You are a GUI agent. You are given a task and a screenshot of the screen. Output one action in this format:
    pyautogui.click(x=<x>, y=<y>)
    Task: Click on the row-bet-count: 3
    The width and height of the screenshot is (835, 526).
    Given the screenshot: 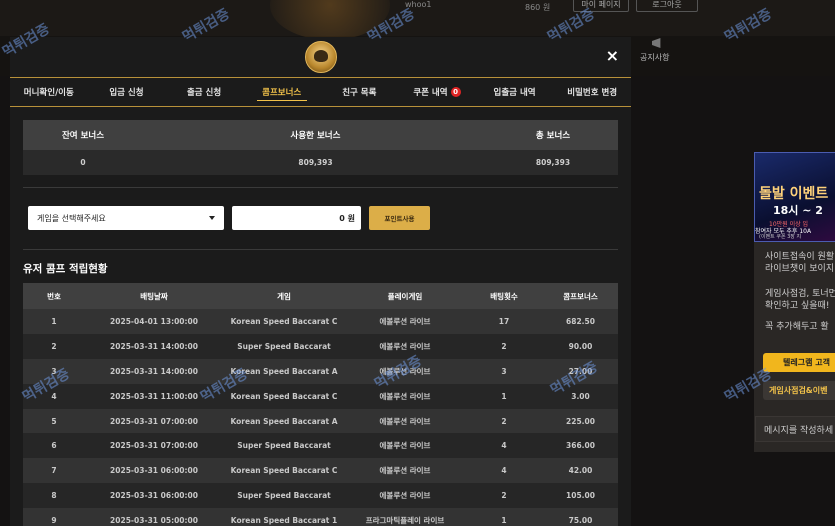 What is the action you would take?
    pyautogui.click(x=504, y=371)
    